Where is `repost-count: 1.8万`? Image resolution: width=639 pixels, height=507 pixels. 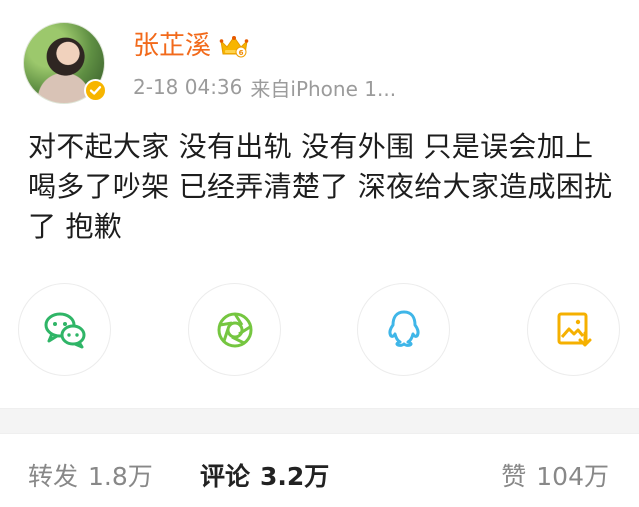
repost-count: 1.8万 is located at coordinates (120, 476).